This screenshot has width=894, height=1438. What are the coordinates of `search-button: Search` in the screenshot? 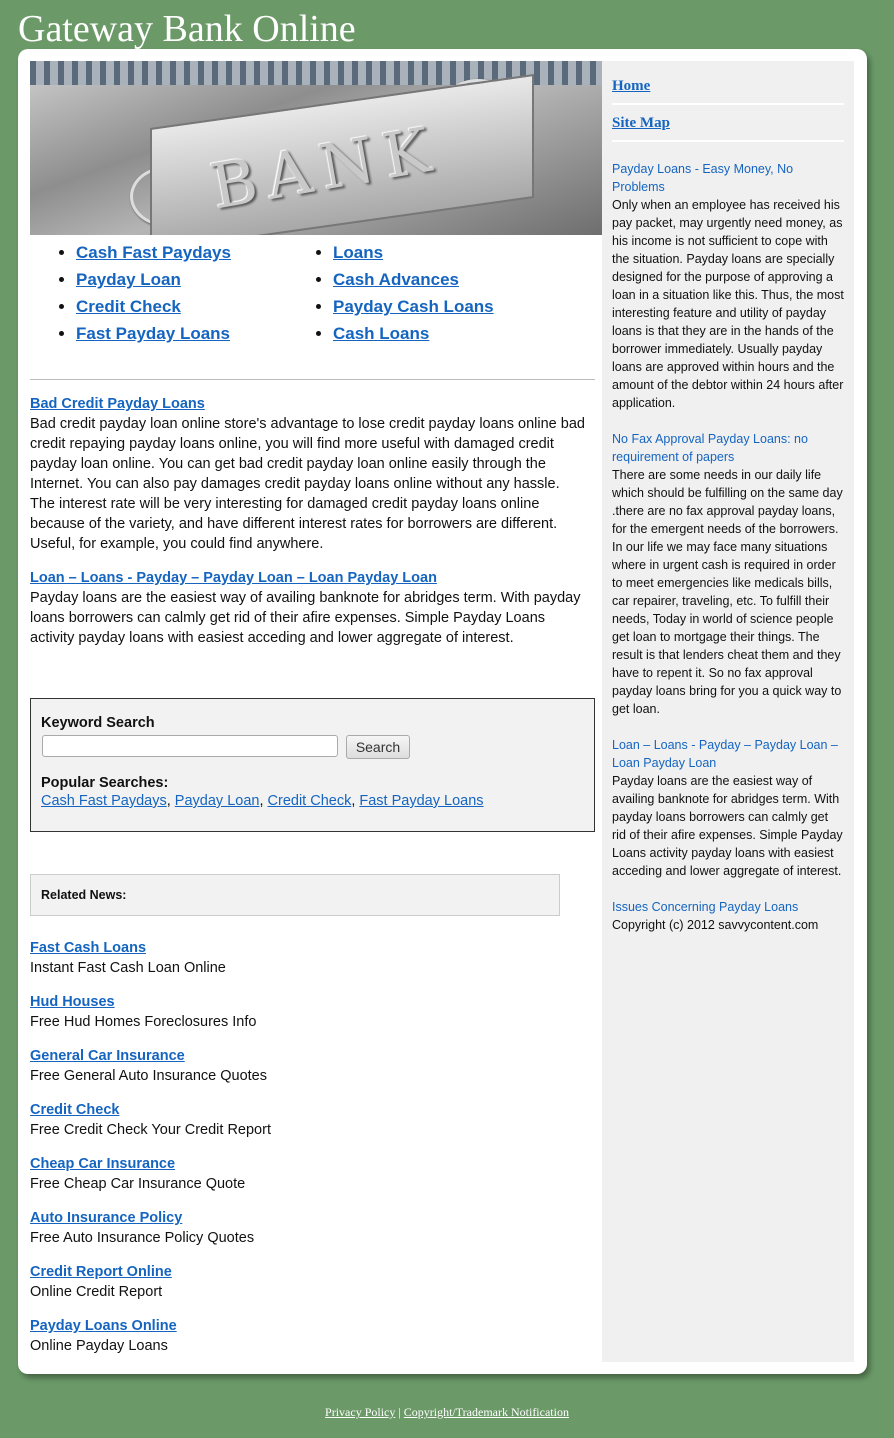 It's located at (378, 747).